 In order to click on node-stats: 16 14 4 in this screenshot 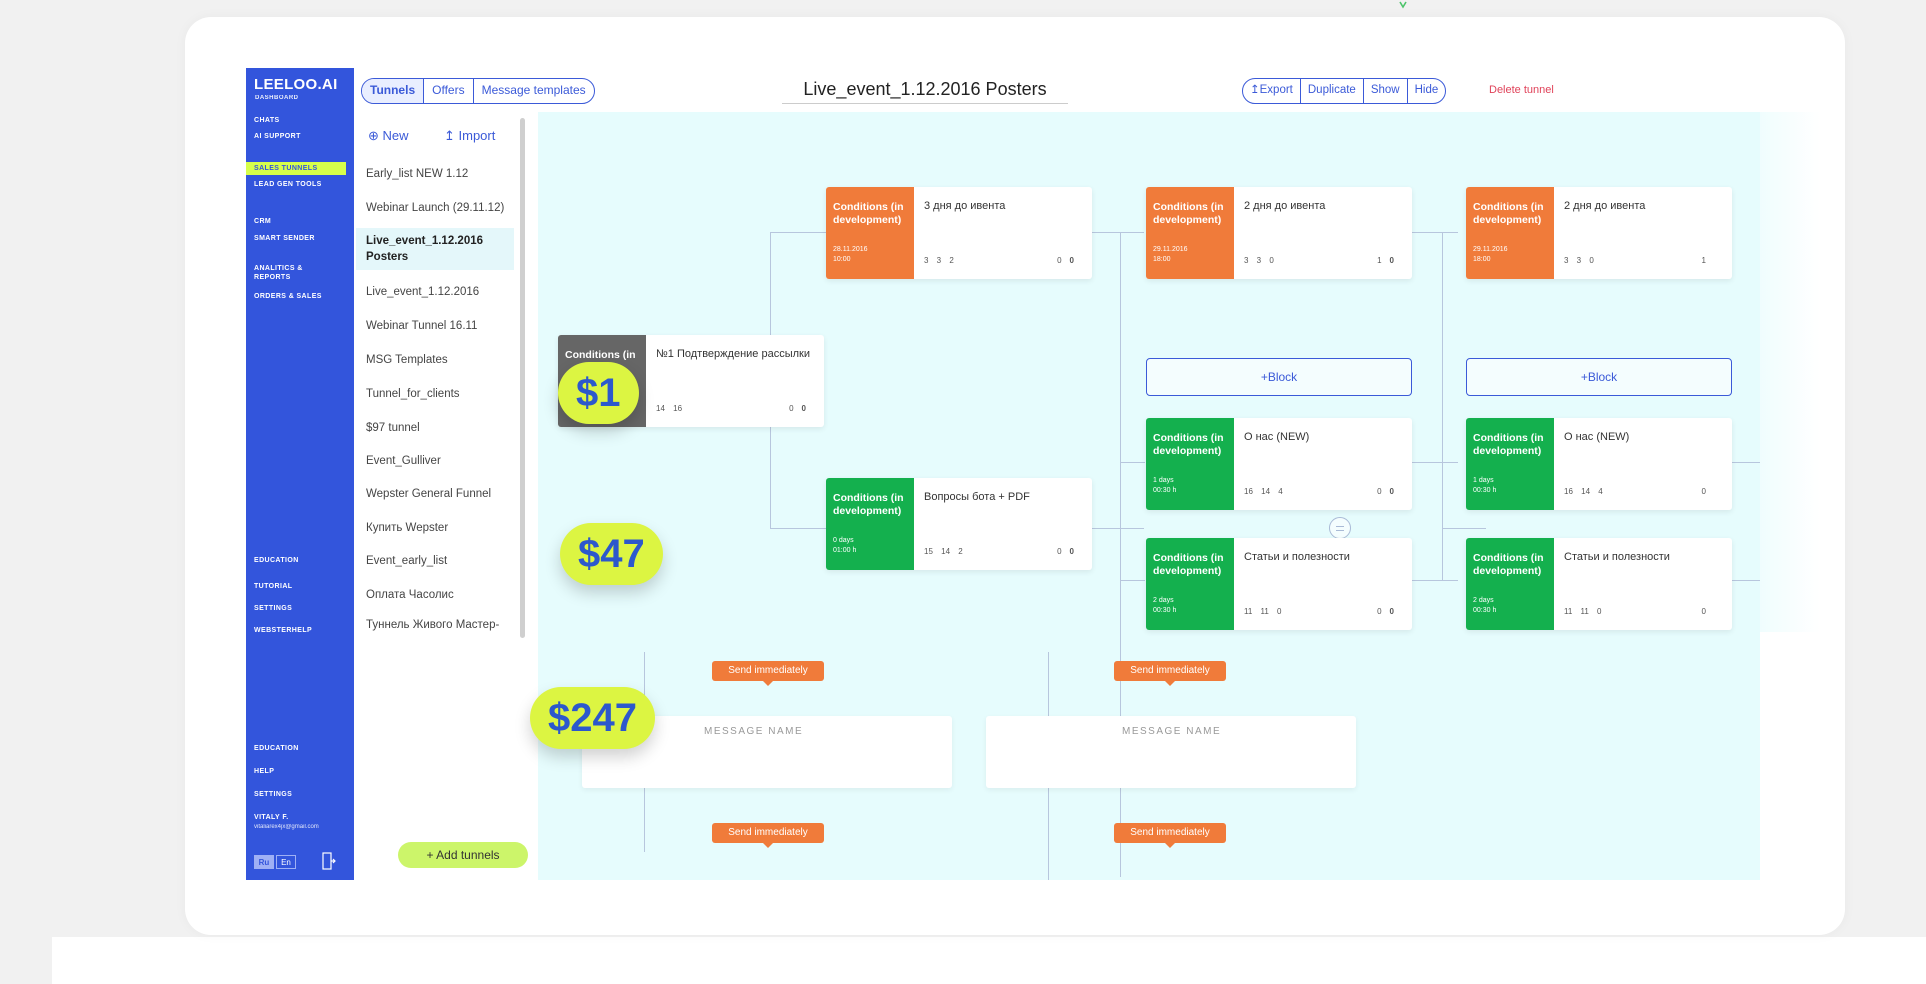, I will do `click(1263, 491)`.